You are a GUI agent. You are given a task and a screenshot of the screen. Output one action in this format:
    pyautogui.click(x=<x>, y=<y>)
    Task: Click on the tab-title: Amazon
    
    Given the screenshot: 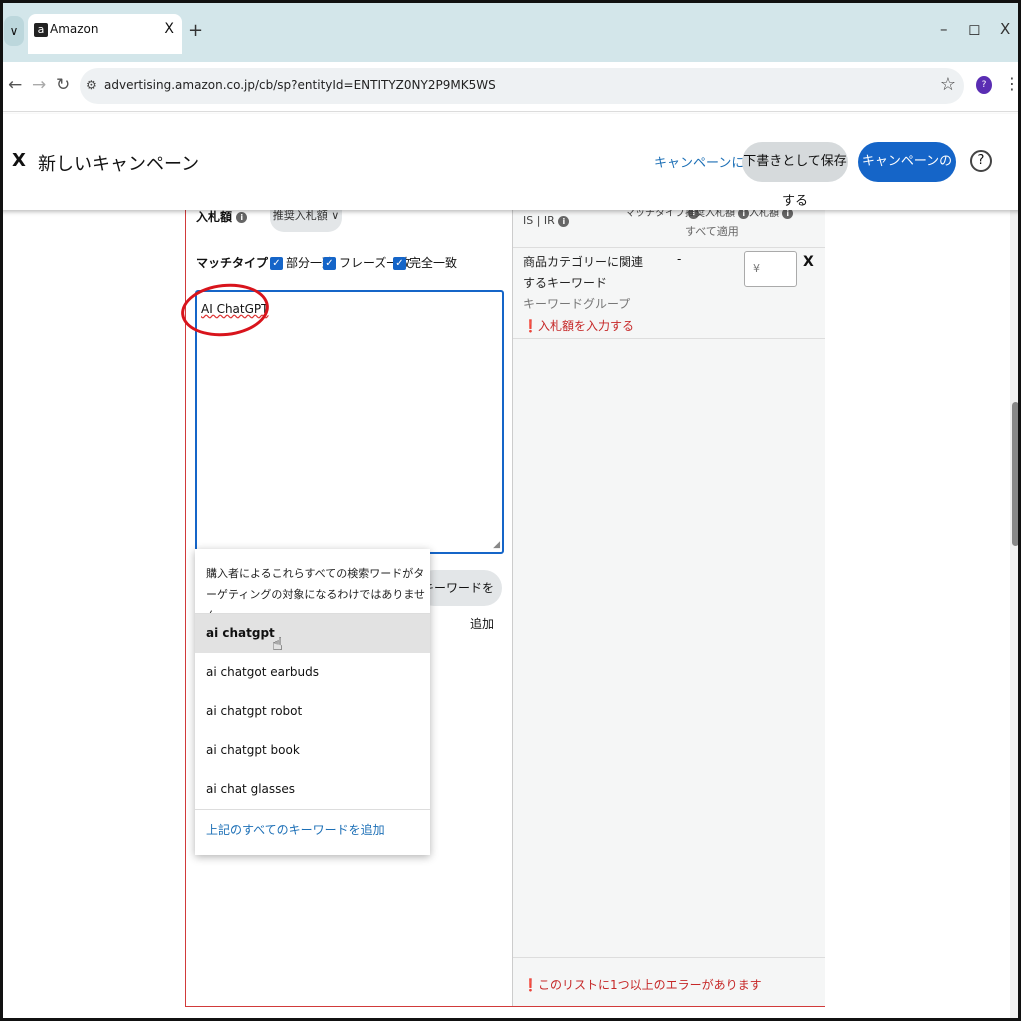 What is the action you would take?
    pyautogui.click(x=74, y=29)
    